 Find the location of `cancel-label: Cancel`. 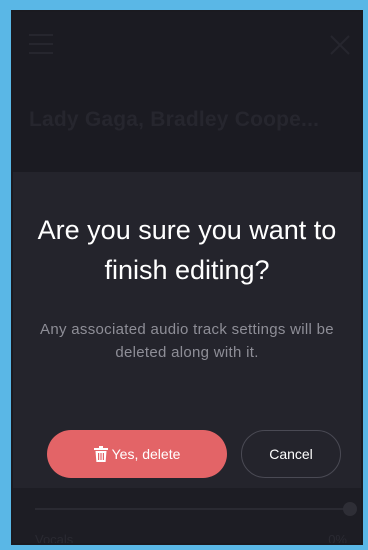

cancel-label: Cancel is located at coordinates (291, 454).